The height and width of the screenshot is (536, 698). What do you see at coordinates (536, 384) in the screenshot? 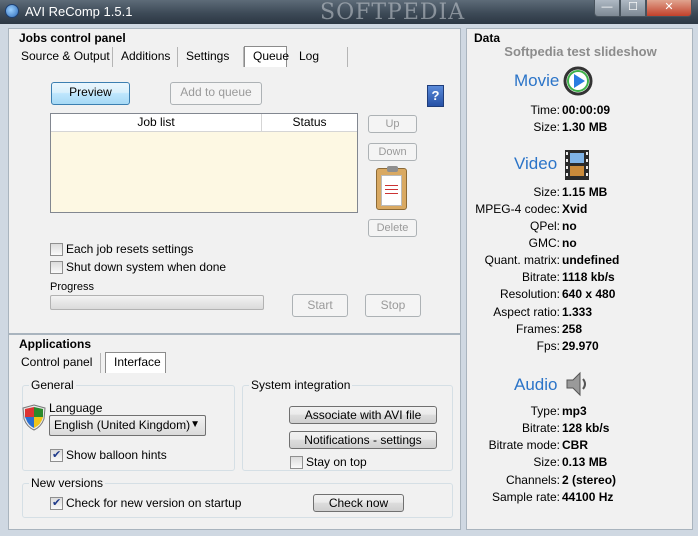
I see `audio-section-label: Audio` at bounding box center [536, 384].